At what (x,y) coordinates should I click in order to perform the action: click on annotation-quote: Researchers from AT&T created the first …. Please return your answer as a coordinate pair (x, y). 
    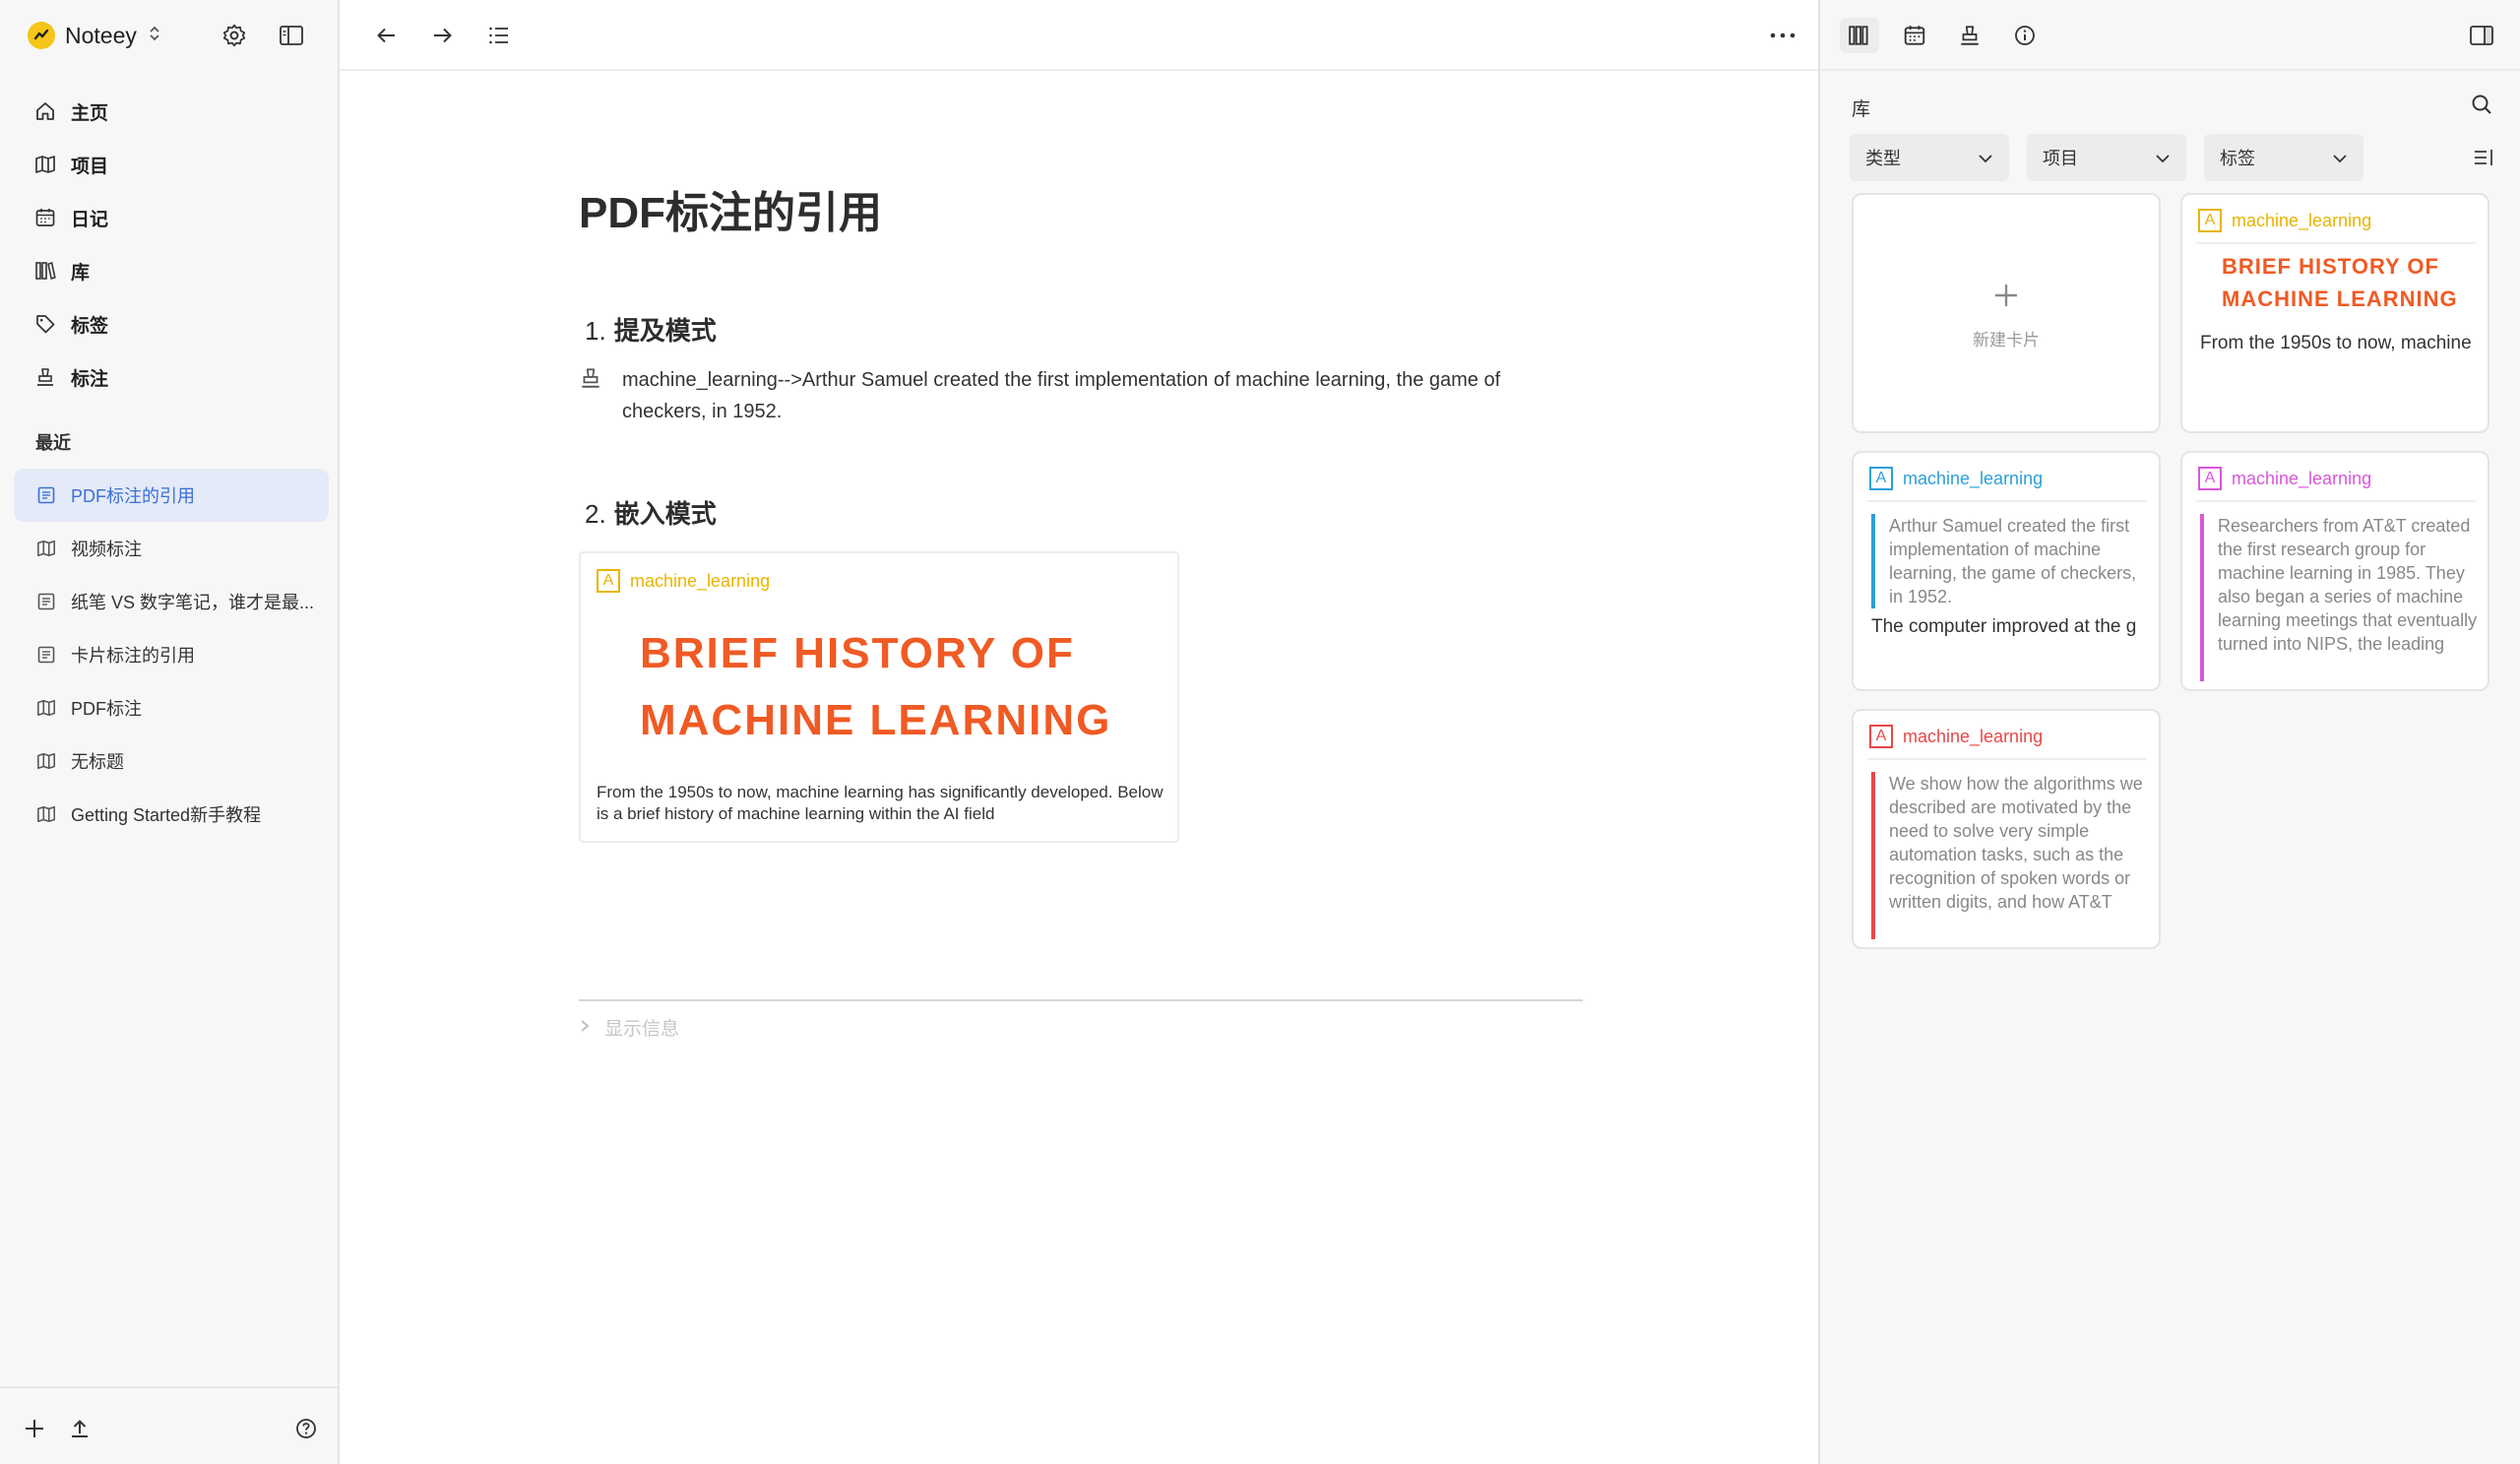
    Looking at the image, I should click on (2340, 597).